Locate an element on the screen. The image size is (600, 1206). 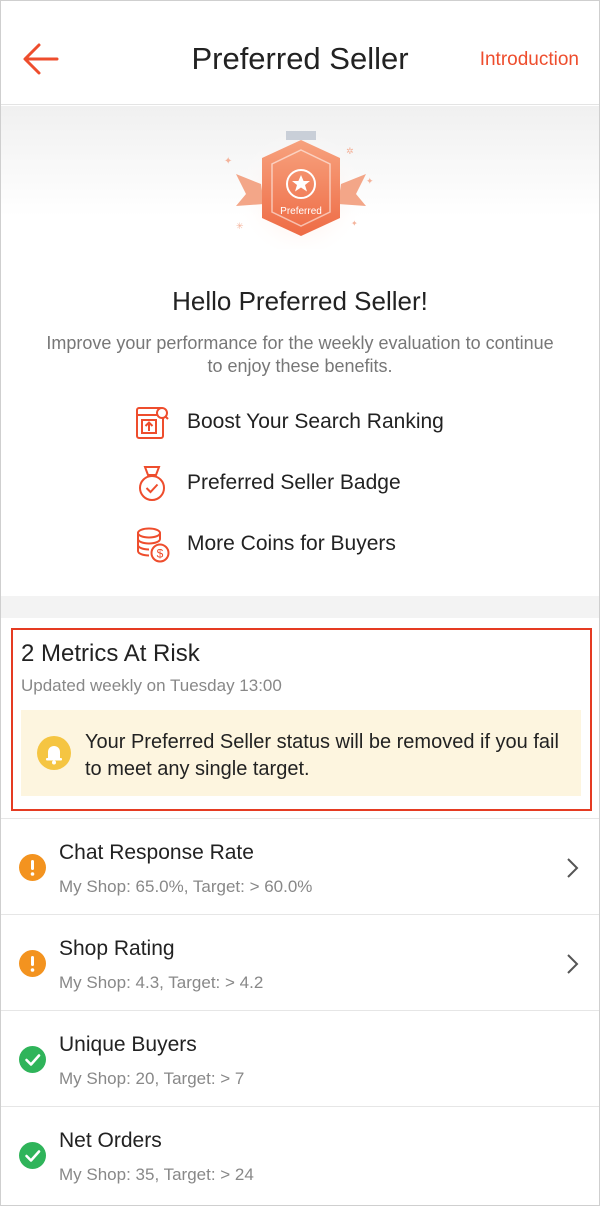
bell-icon is located at coordinates (54, 753).